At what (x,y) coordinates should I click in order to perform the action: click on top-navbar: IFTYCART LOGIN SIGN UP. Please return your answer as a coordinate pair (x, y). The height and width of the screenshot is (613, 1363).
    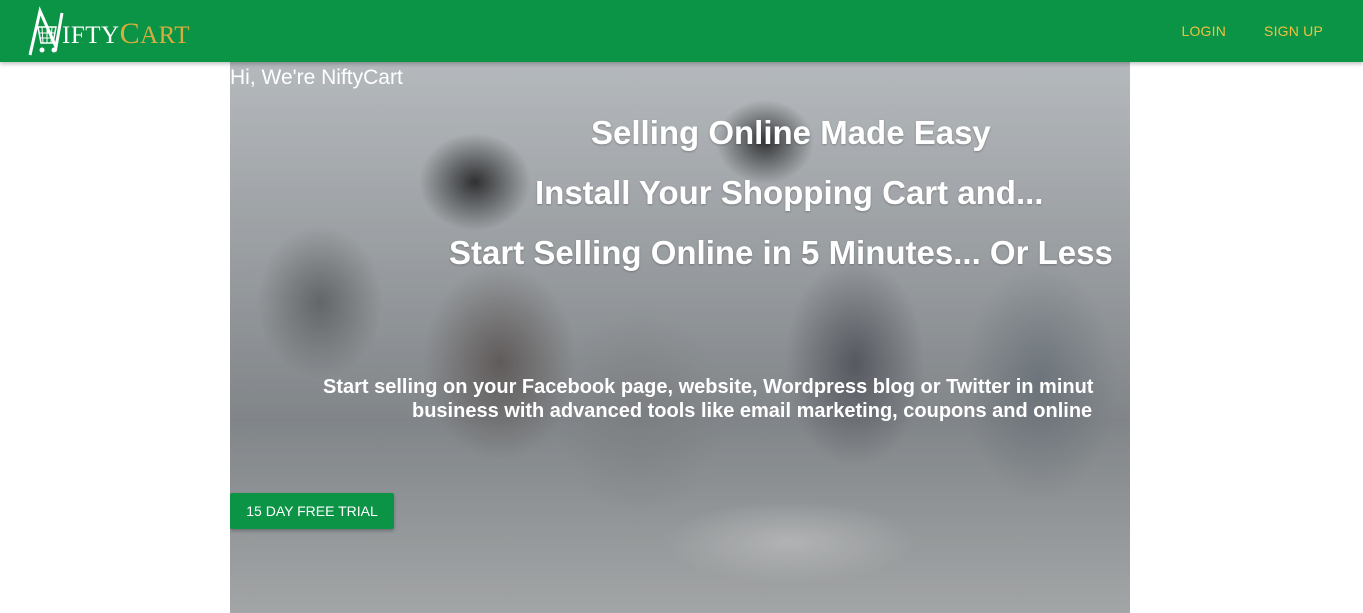
    Looking at the image, I should click on (681, 31).